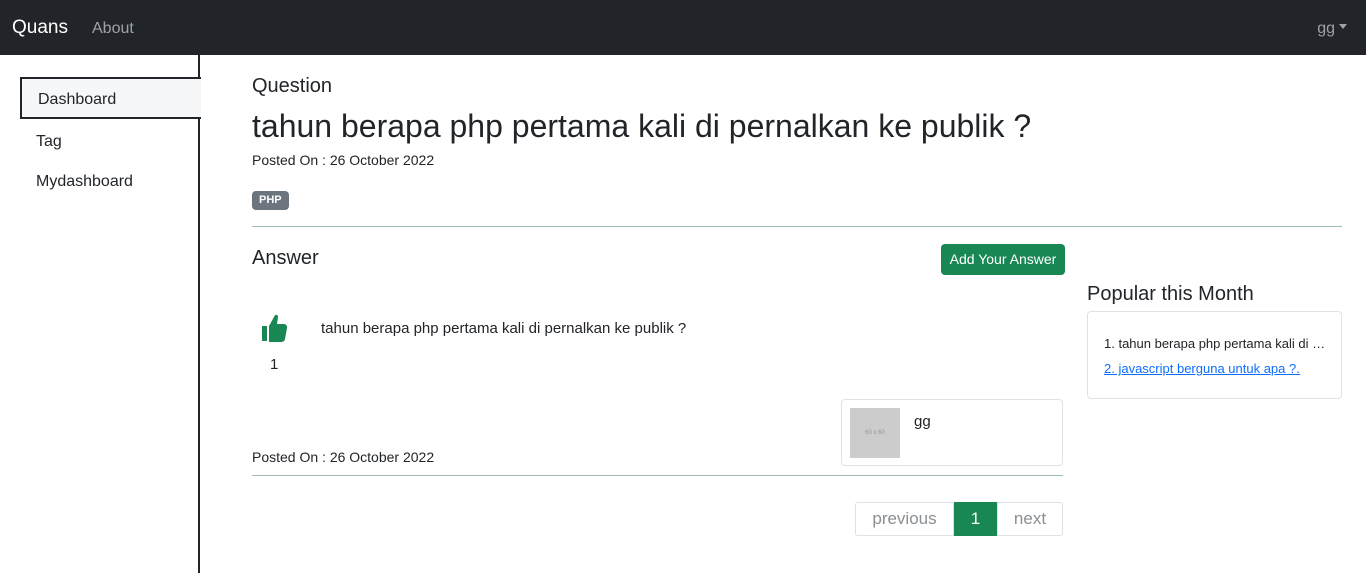 Image resolution: width=1366 pixels, height=573 pixels. Describe the element at coordinates (49, 141) in the screenshot. I see `sidebar-item-tag: Tag` at that location.